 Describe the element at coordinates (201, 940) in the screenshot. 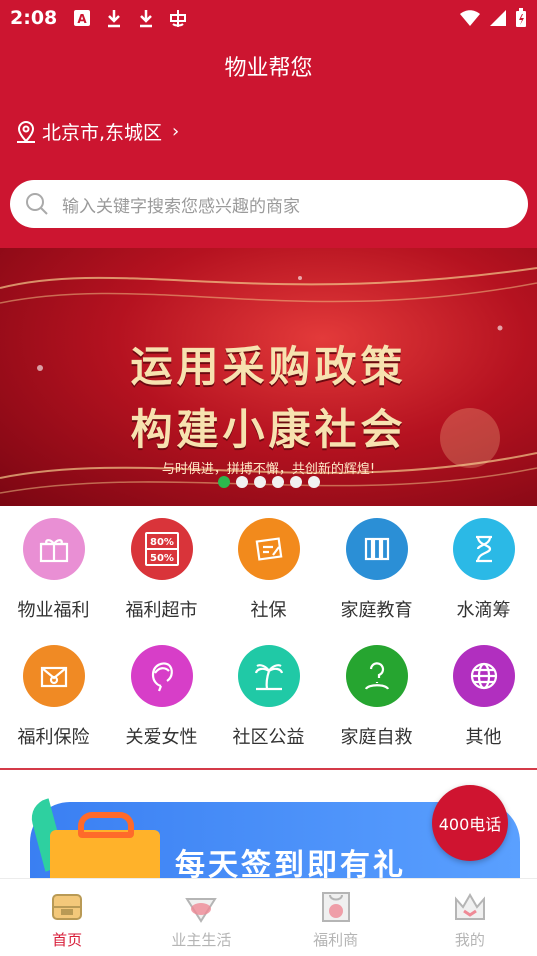

I see `tab-label: 业主生活` at that location.